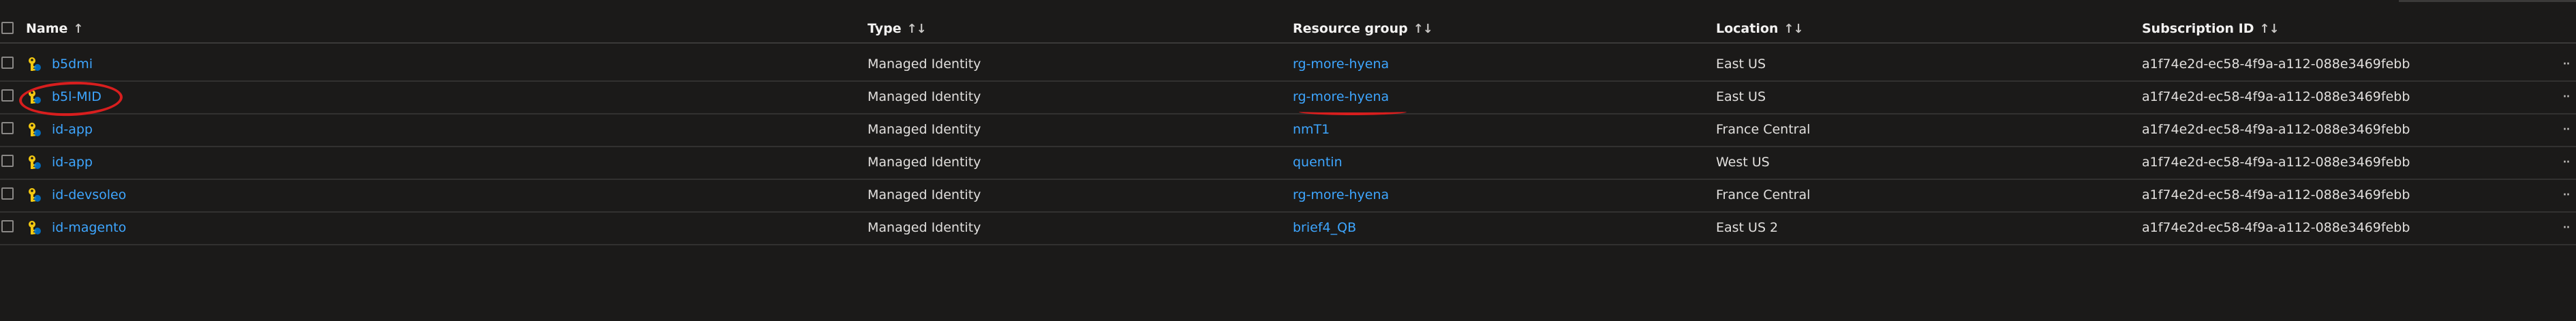  I want to click on column-header-location: Location ↑↓, so click(1760, 28).